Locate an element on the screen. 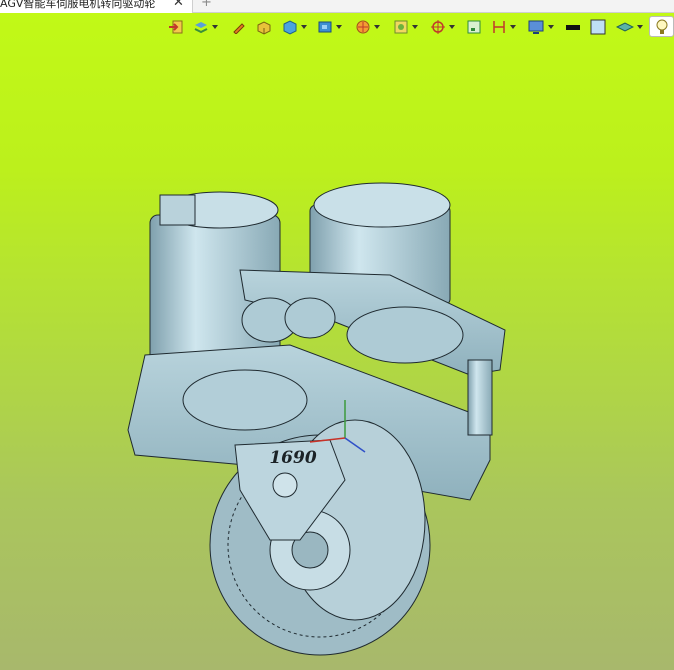  orientation-button is located at coordinates (442, 27).